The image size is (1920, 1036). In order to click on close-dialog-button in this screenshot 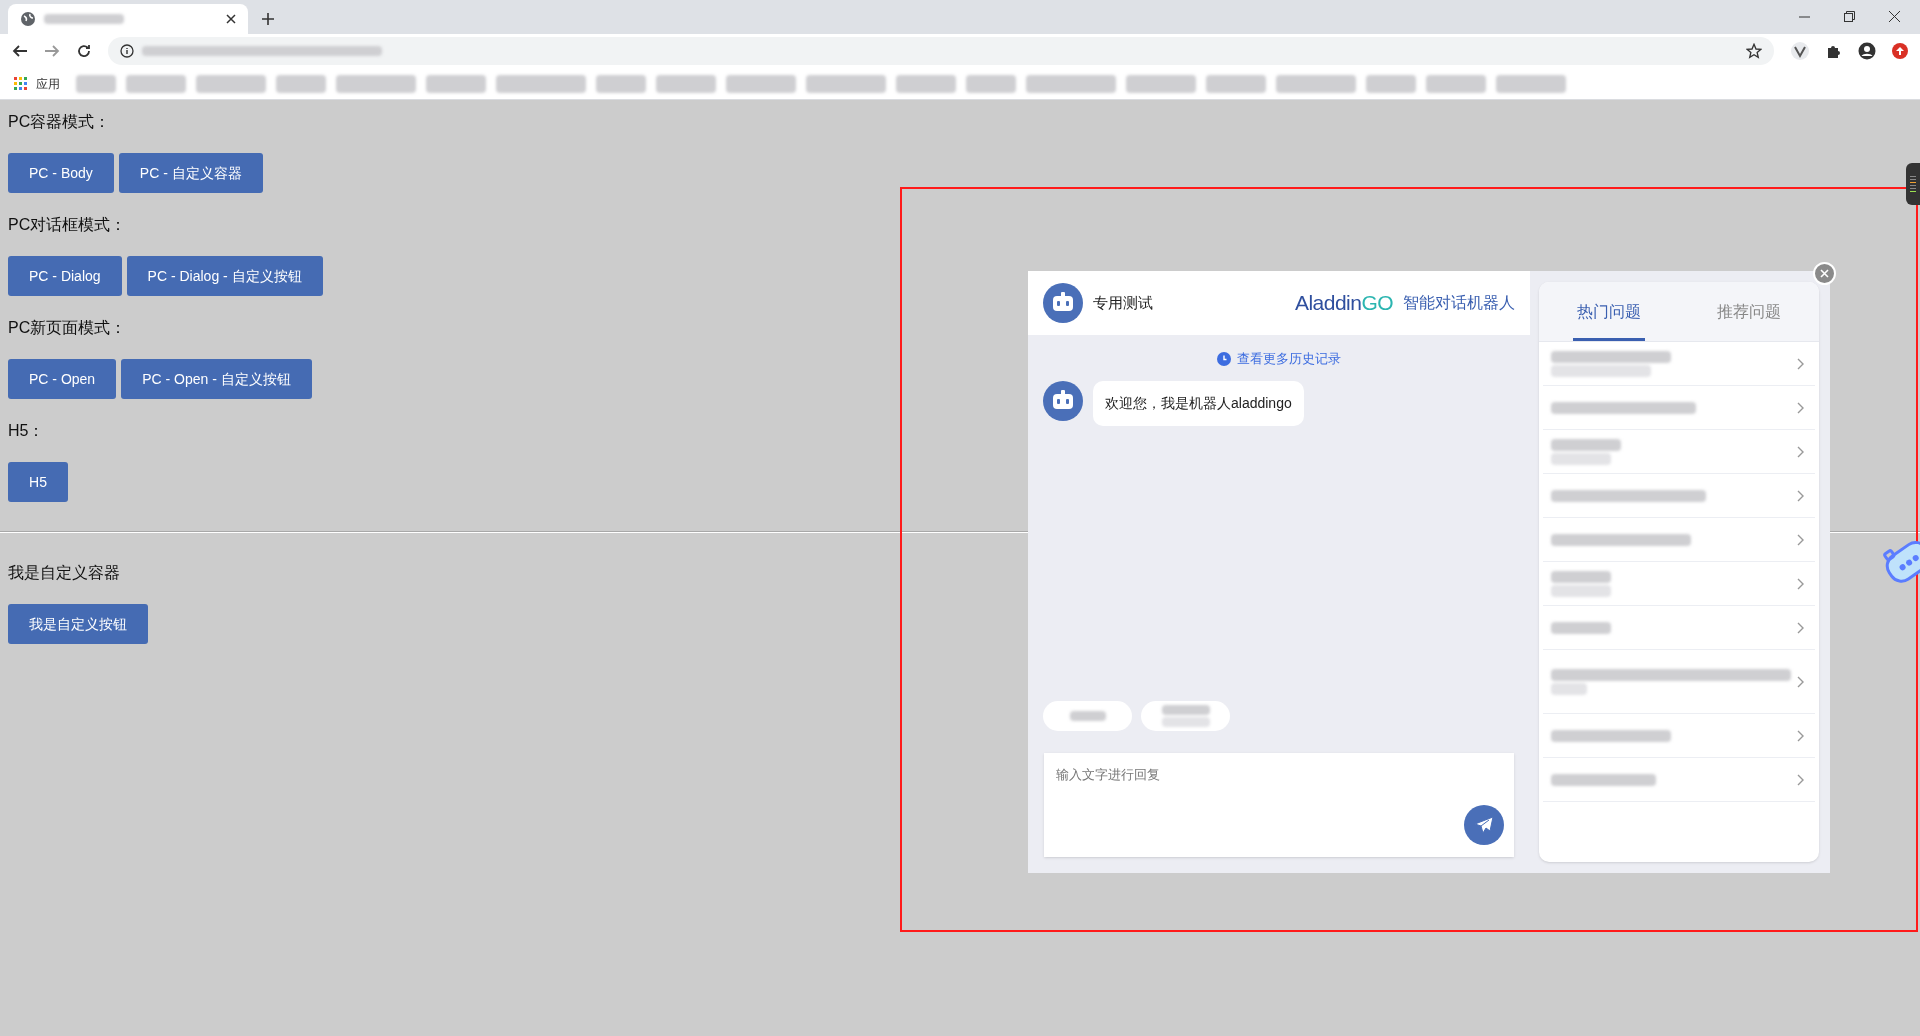, I will do `click(1824, 273)`.